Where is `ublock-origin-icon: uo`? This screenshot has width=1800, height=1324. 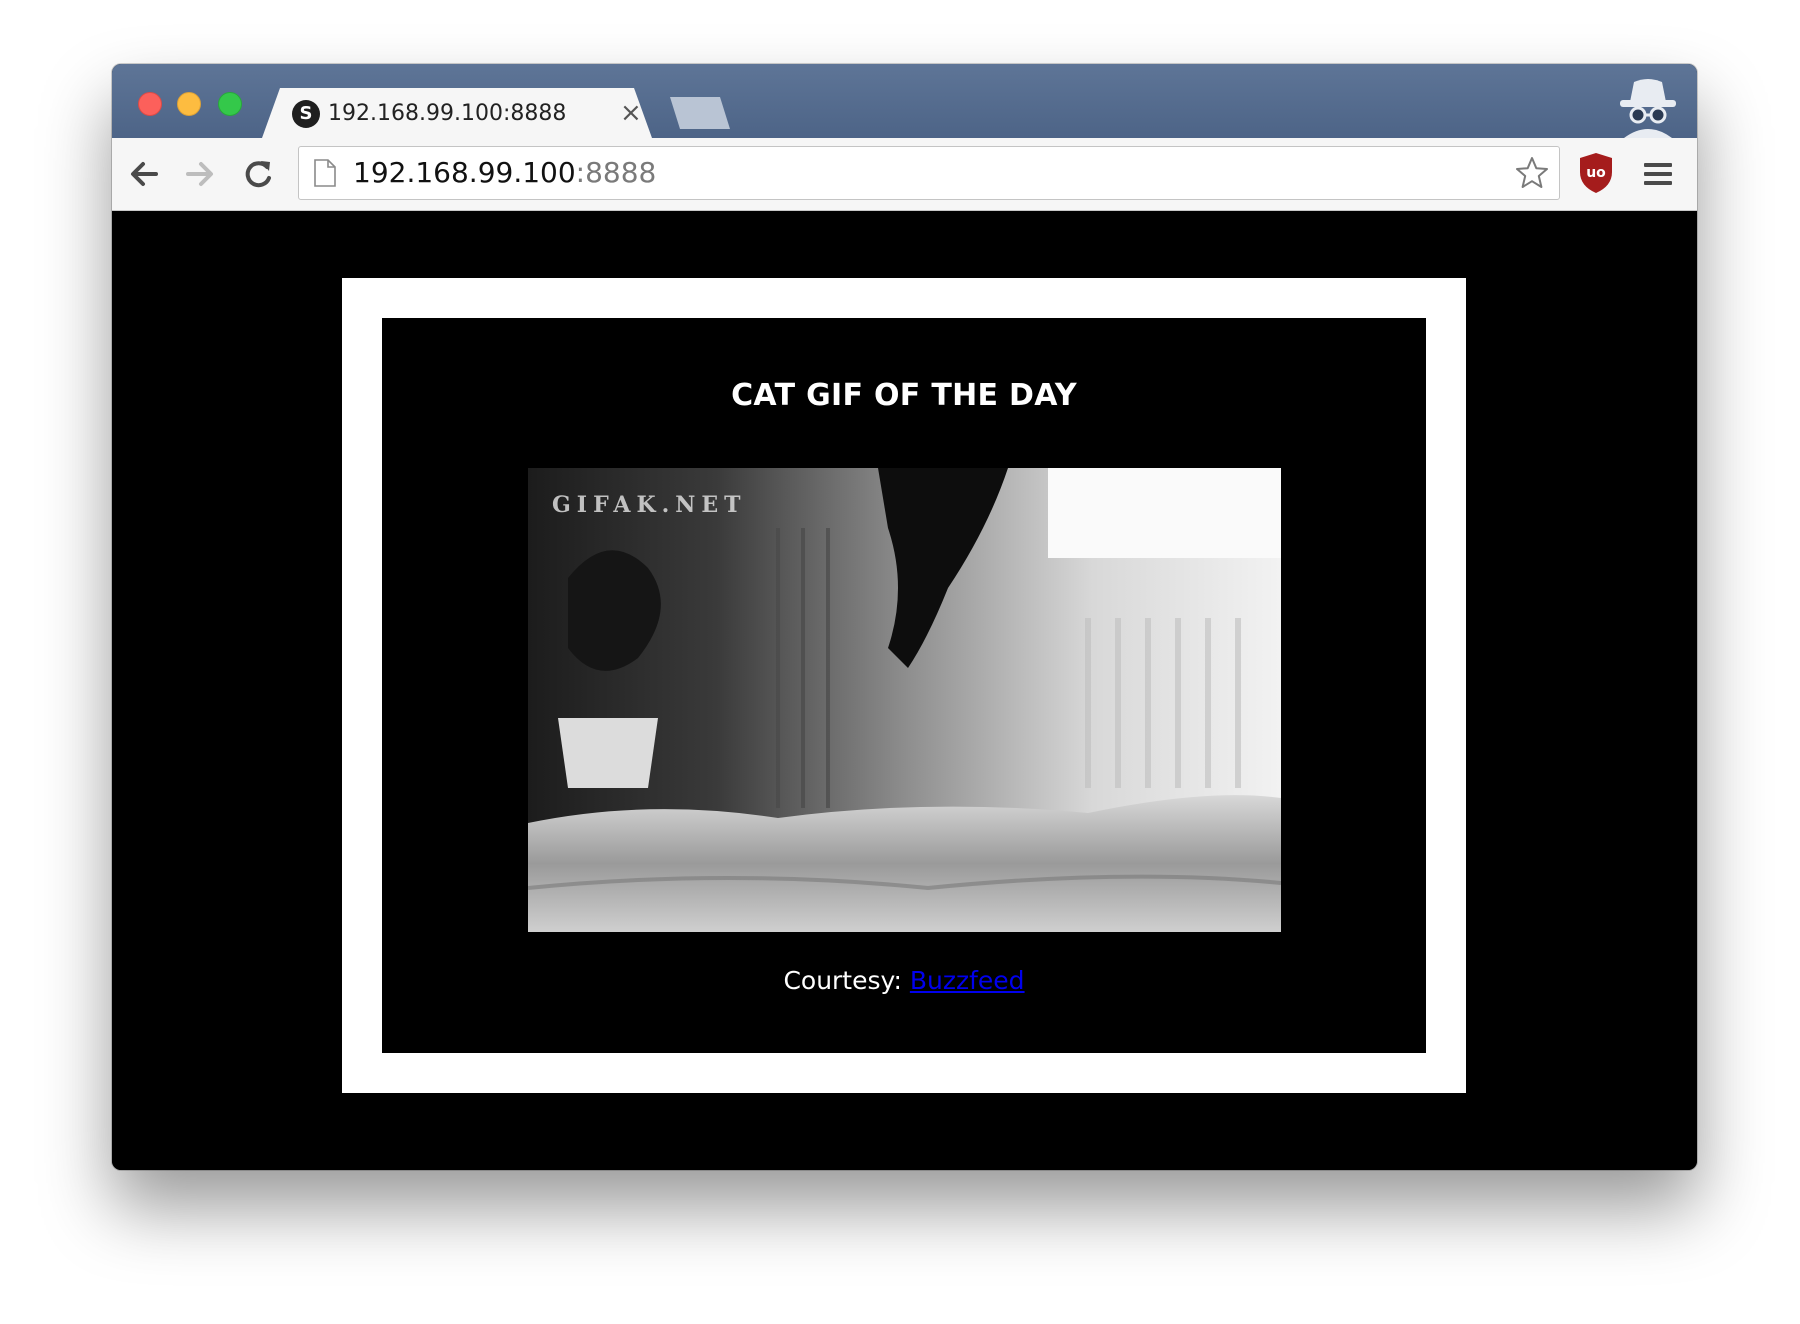 ublock-origin-icon: uo is located at coordinates (1596, 173).